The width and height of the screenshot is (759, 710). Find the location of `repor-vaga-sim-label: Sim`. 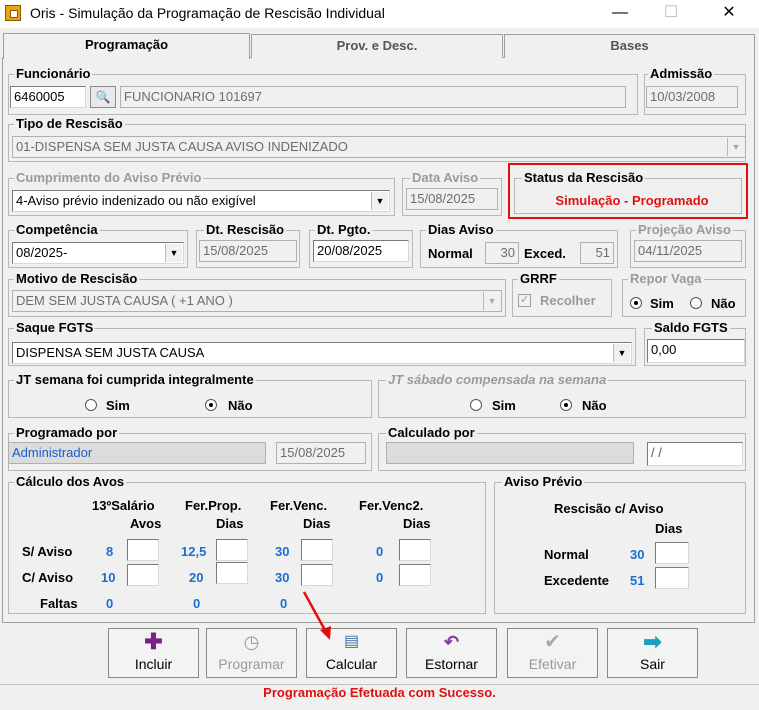

repor-vaga-sim-label: Sim is located at coordinates (662, 303).